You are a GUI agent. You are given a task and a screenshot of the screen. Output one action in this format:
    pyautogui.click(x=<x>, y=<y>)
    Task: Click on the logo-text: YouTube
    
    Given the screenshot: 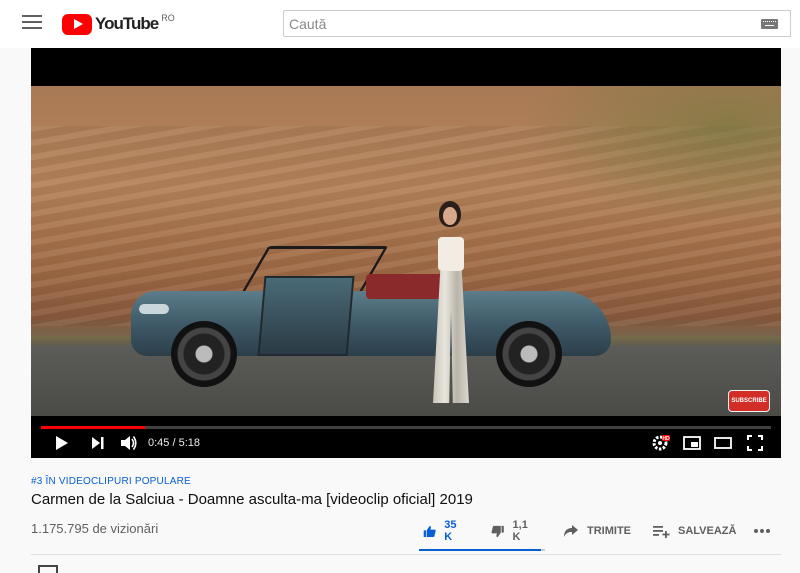 What is the action you would take?
    pyautogui.click(x=127, y=23)
    